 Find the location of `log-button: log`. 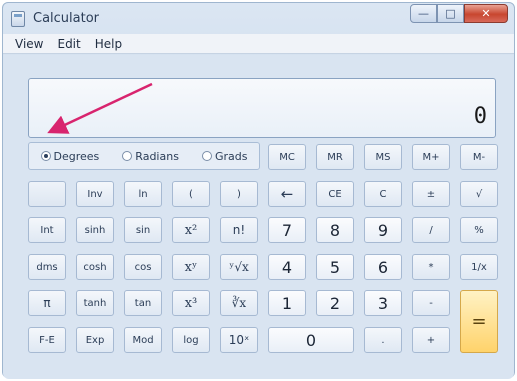

log-button: log is located at coordinates (191, 340).